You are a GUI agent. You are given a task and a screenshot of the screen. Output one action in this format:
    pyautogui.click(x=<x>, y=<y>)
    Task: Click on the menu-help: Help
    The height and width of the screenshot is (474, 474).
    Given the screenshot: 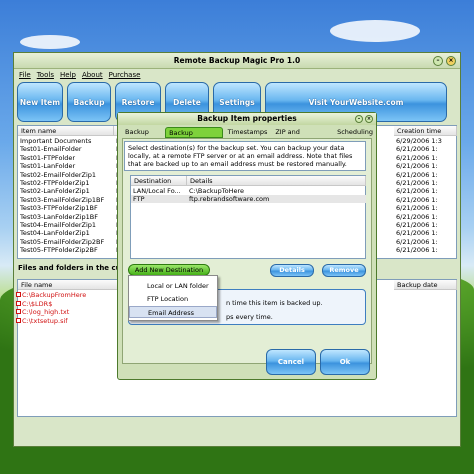 What is the action you would take?
    pyautogui.click(x=68, y=75)
    